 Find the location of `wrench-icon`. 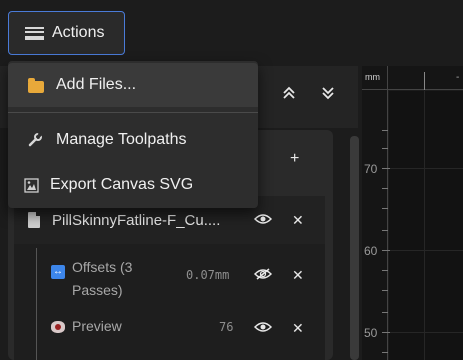

wrench-icon is located at coordinates (35, 142).